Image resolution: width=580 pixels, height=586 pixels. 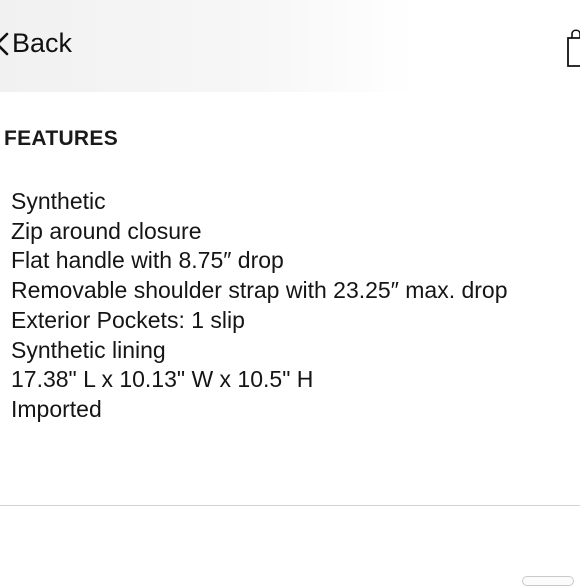 What do you see at coordinates (548, 581) in the screenshot?
I see `bottom-edge-control` at bounding box center [548, 581].